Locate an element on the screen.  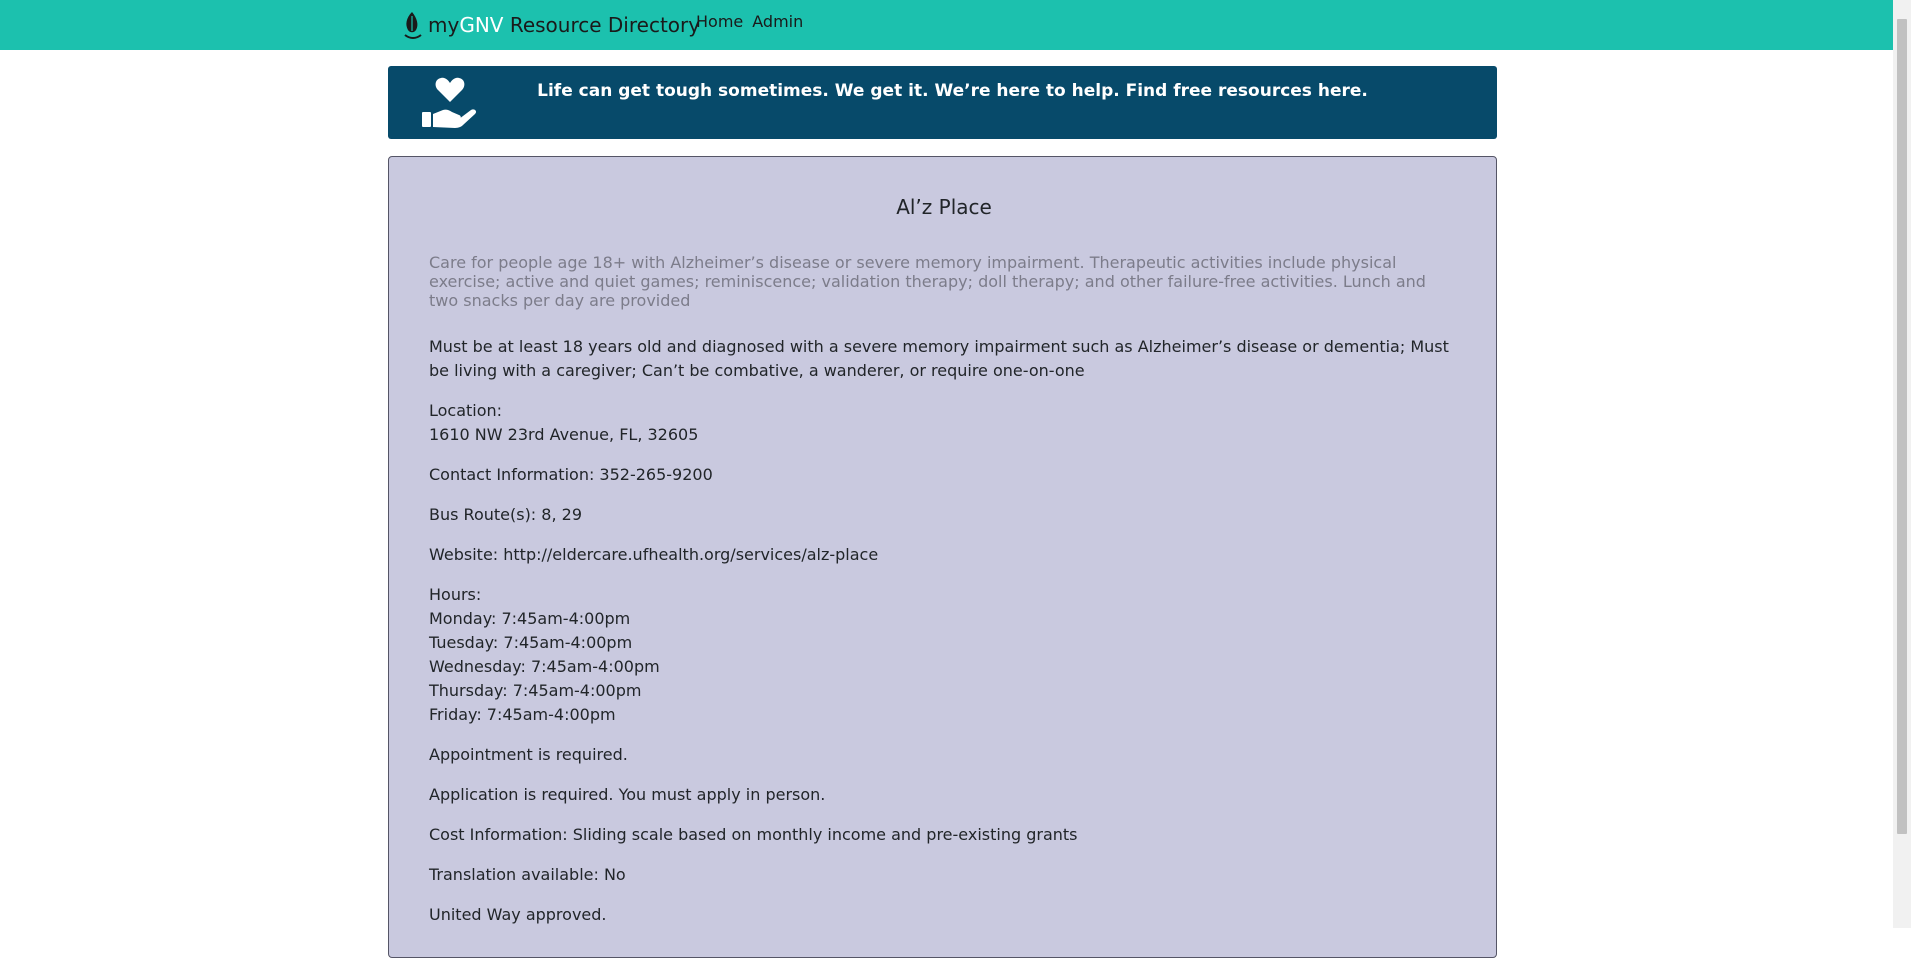
nav-home-link: Home is located at coordinates (719, 21).